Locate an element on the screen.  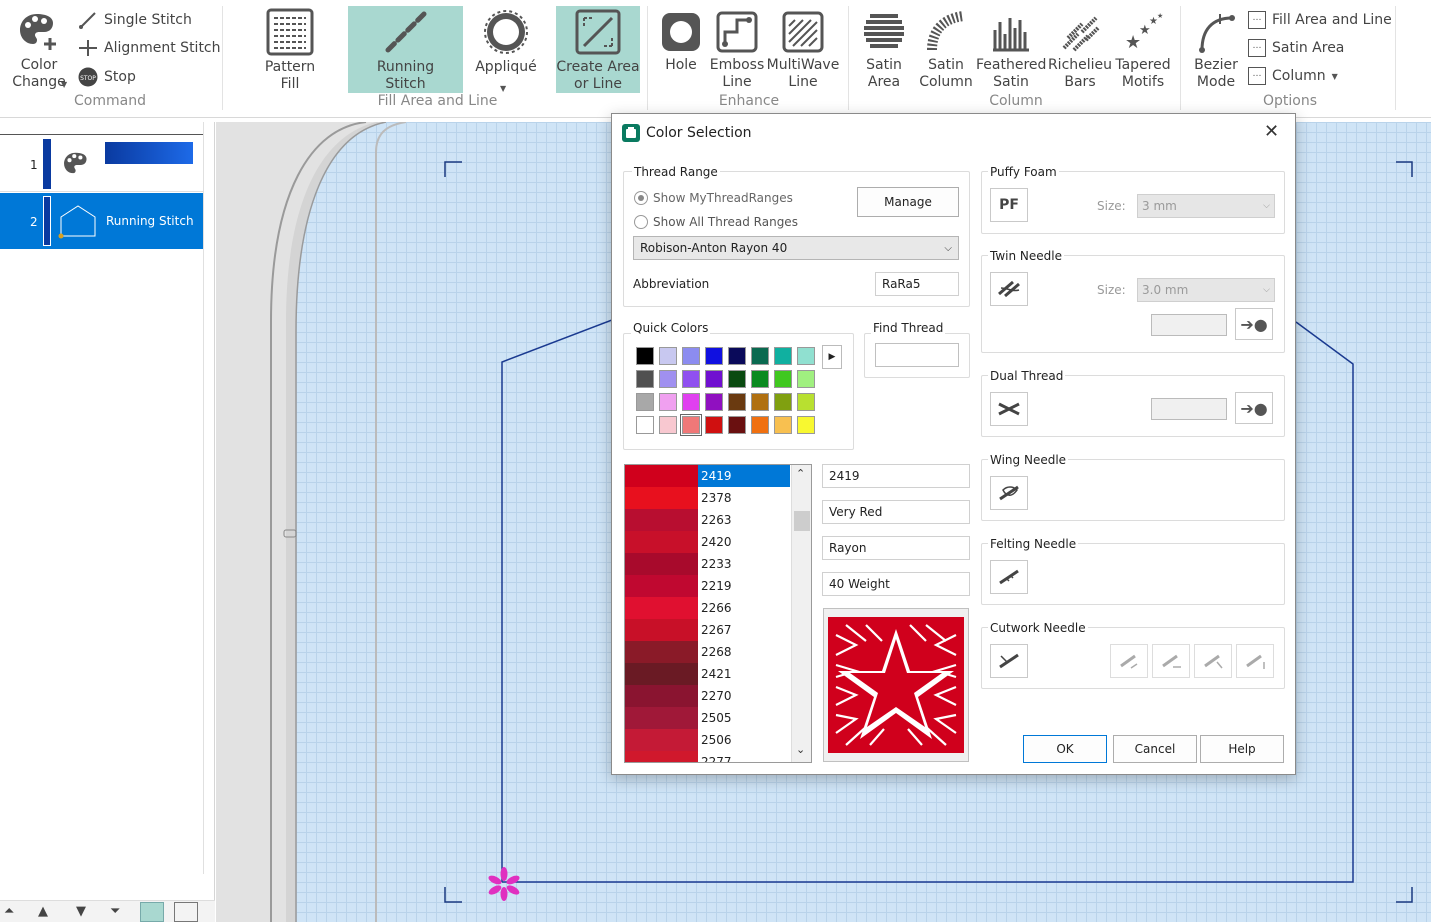
opt-column-button: … Column ▼ is located at coordinates (1293, 76).